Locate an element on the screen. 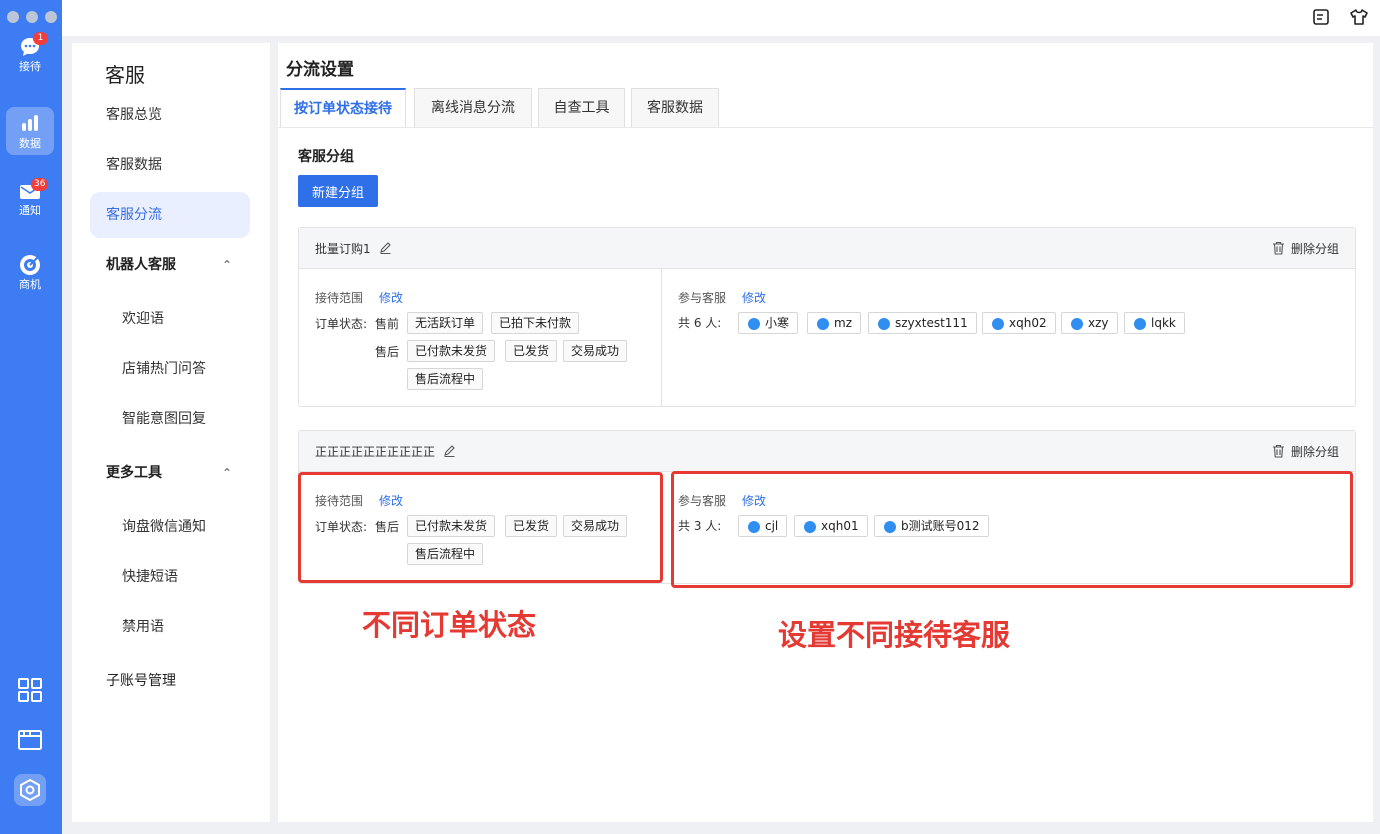 The width and height of the screenshot is (1380, 834). tab-order-status: 按订单状态接待 is located at coordinates (343, 108).